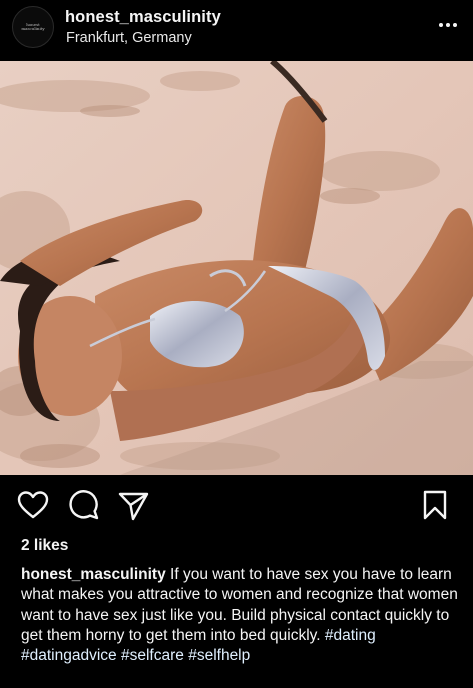 The width and height of the screenshot is (473, 688). I want to click on hashtag: #dating, so click(350, 635).